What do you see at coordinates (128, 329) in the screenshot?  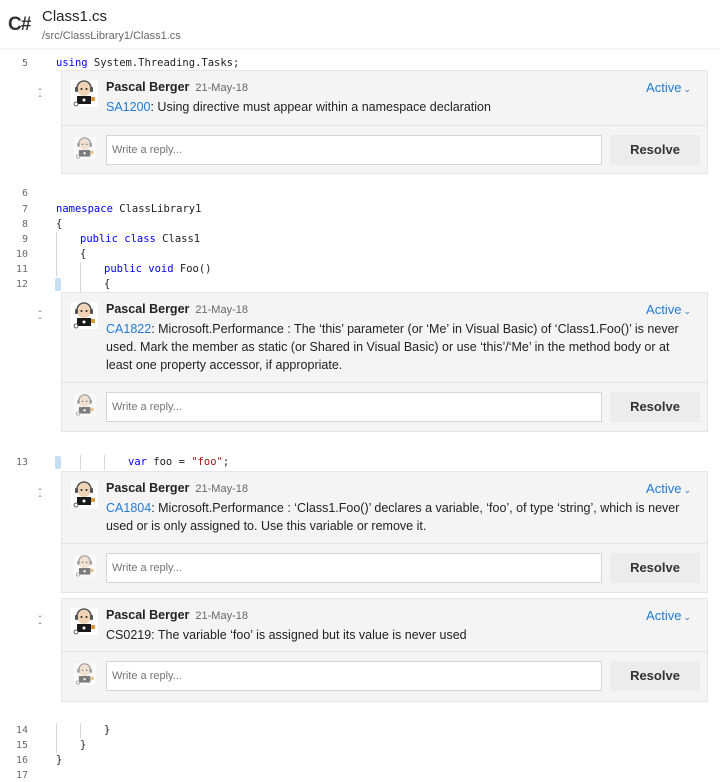 I see `rule-link: CA1822` at bounding box center [128, 329].